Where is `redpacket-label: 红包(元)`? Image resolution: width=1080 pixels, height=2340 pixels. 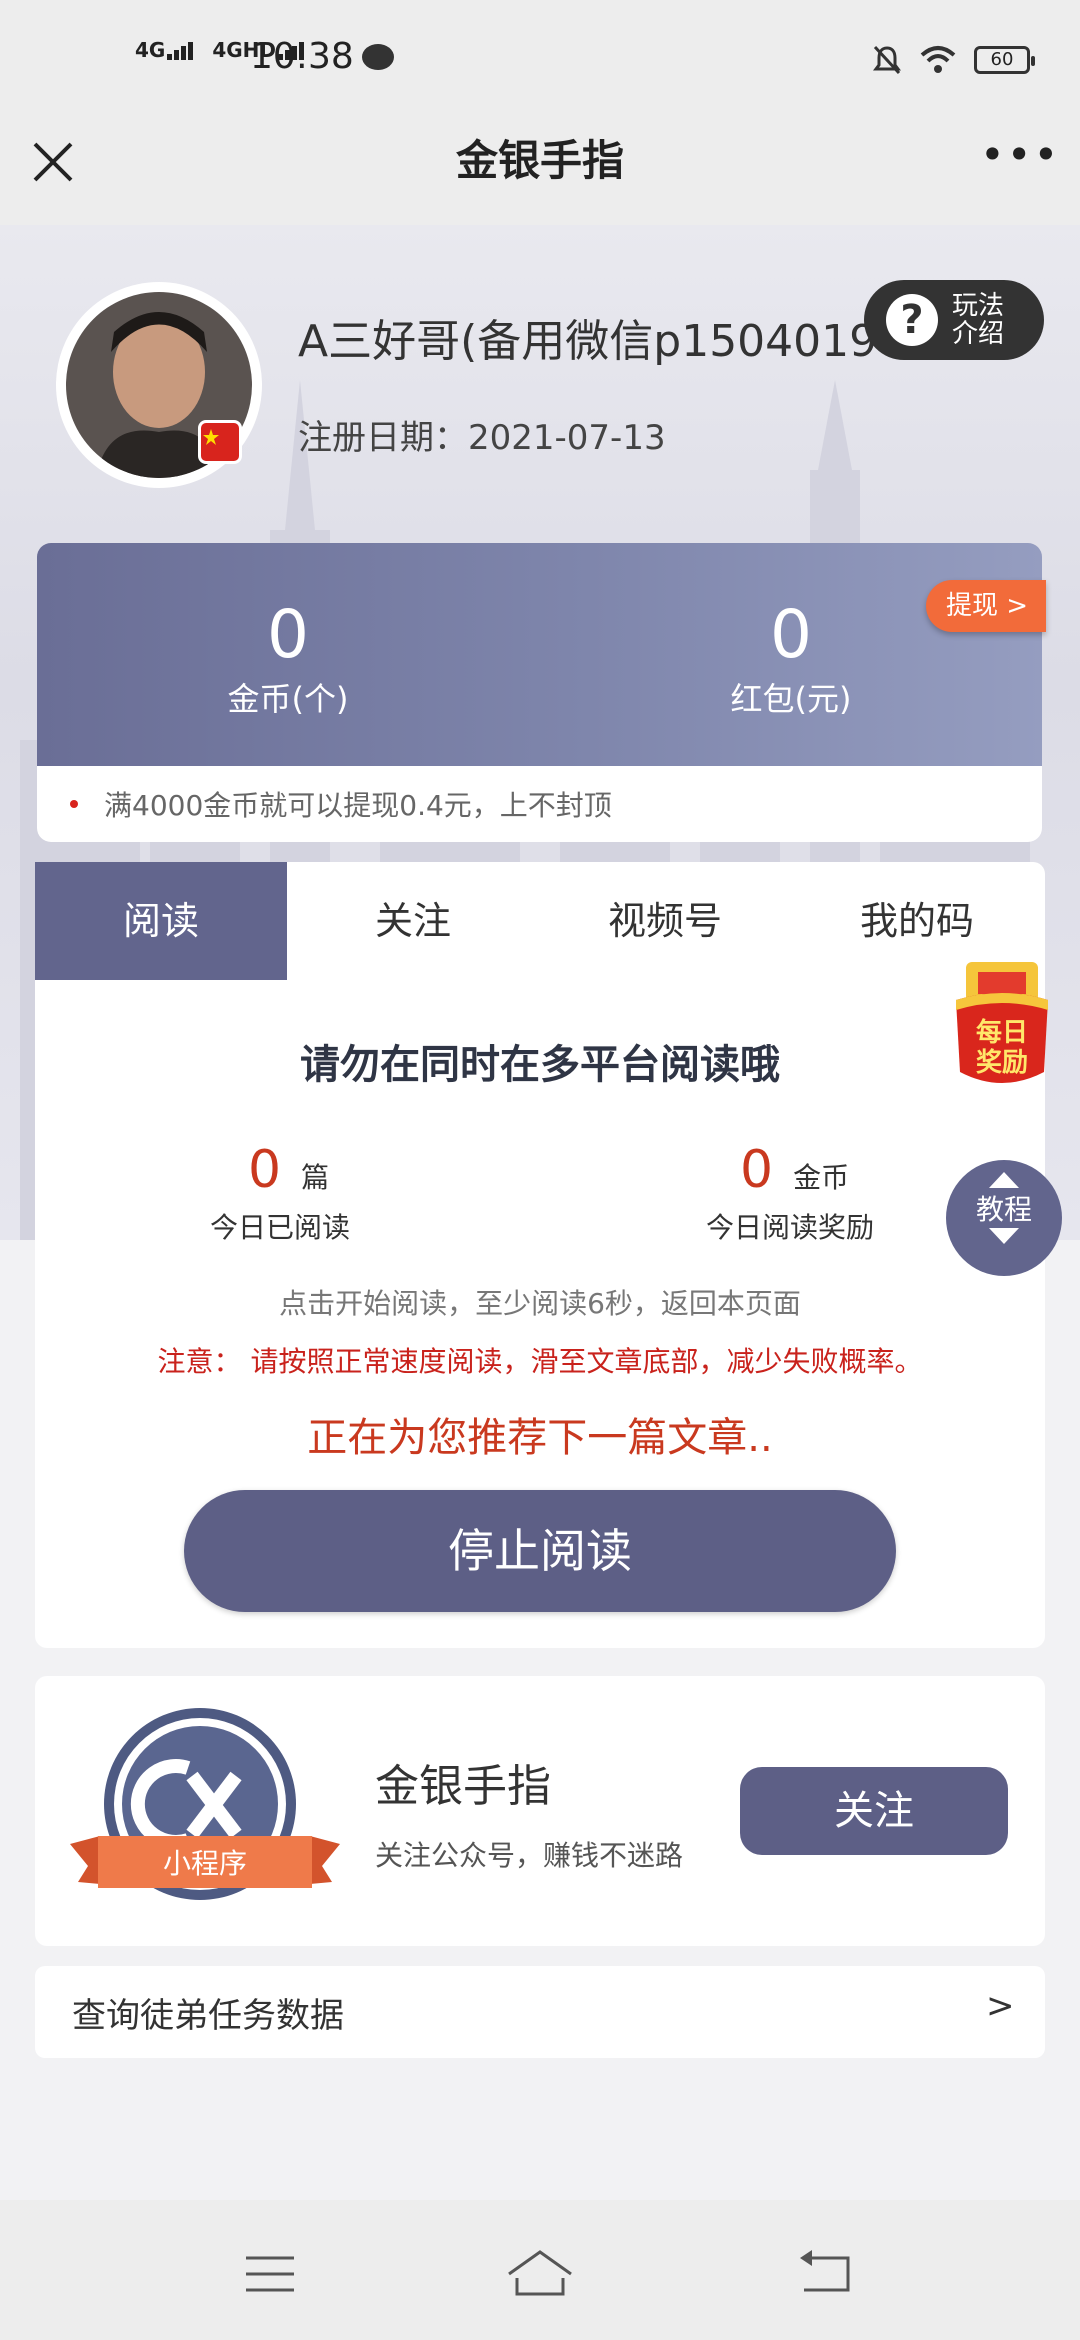
redpacket-label: 红包(元) is located at coordinates (791, 699).